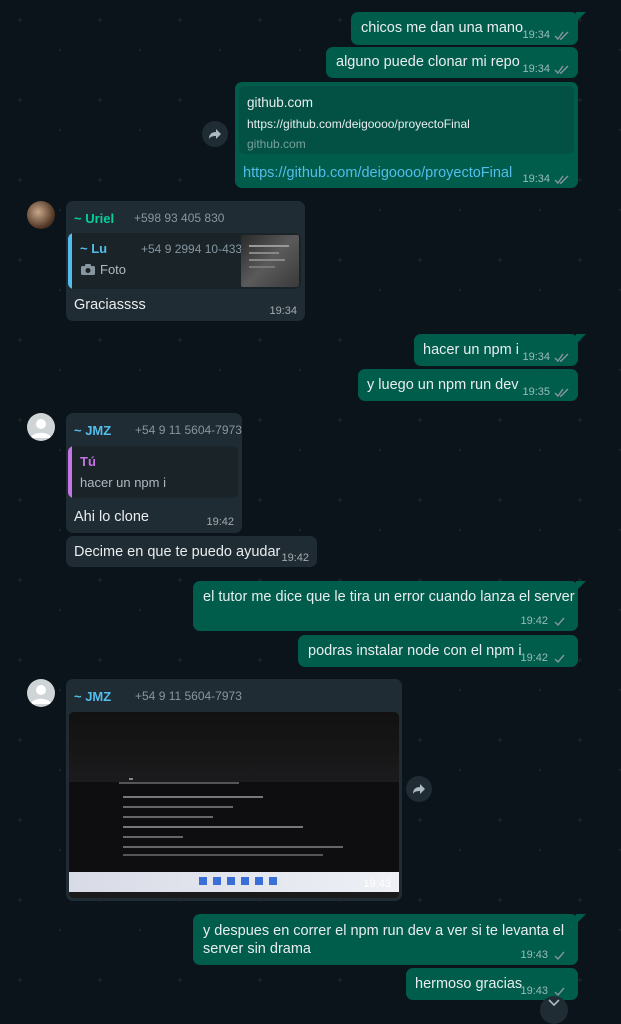 This screenshot has height=1024, width=621. I want to click on message-outgoing: y luego un npm run dev 19:35, so click(468, 385).